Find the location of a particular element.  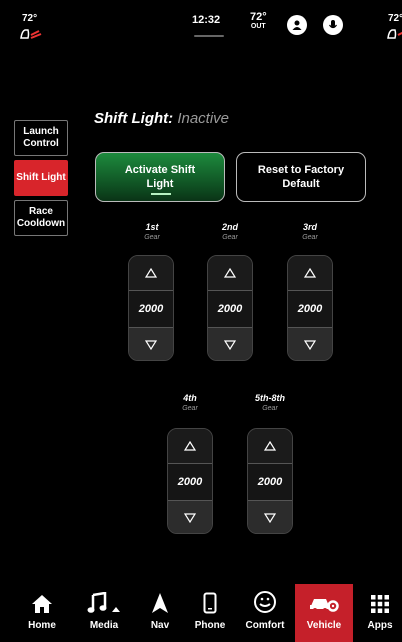

gear-label-1st: 1st Gear is located at coordinates (152, 232).